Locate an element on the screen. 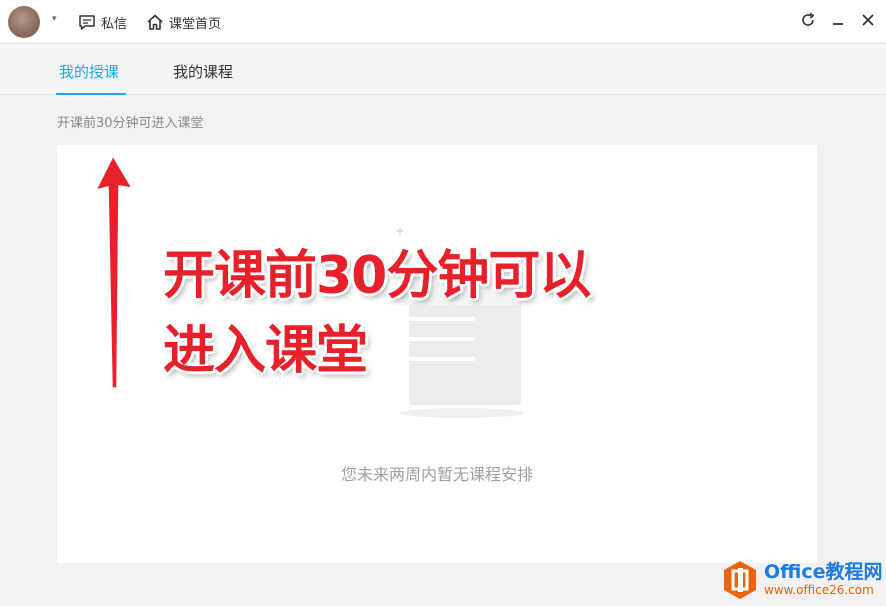 This screenshot has width=886, height=606. refresh-icon is located at coordinates (808, 19).